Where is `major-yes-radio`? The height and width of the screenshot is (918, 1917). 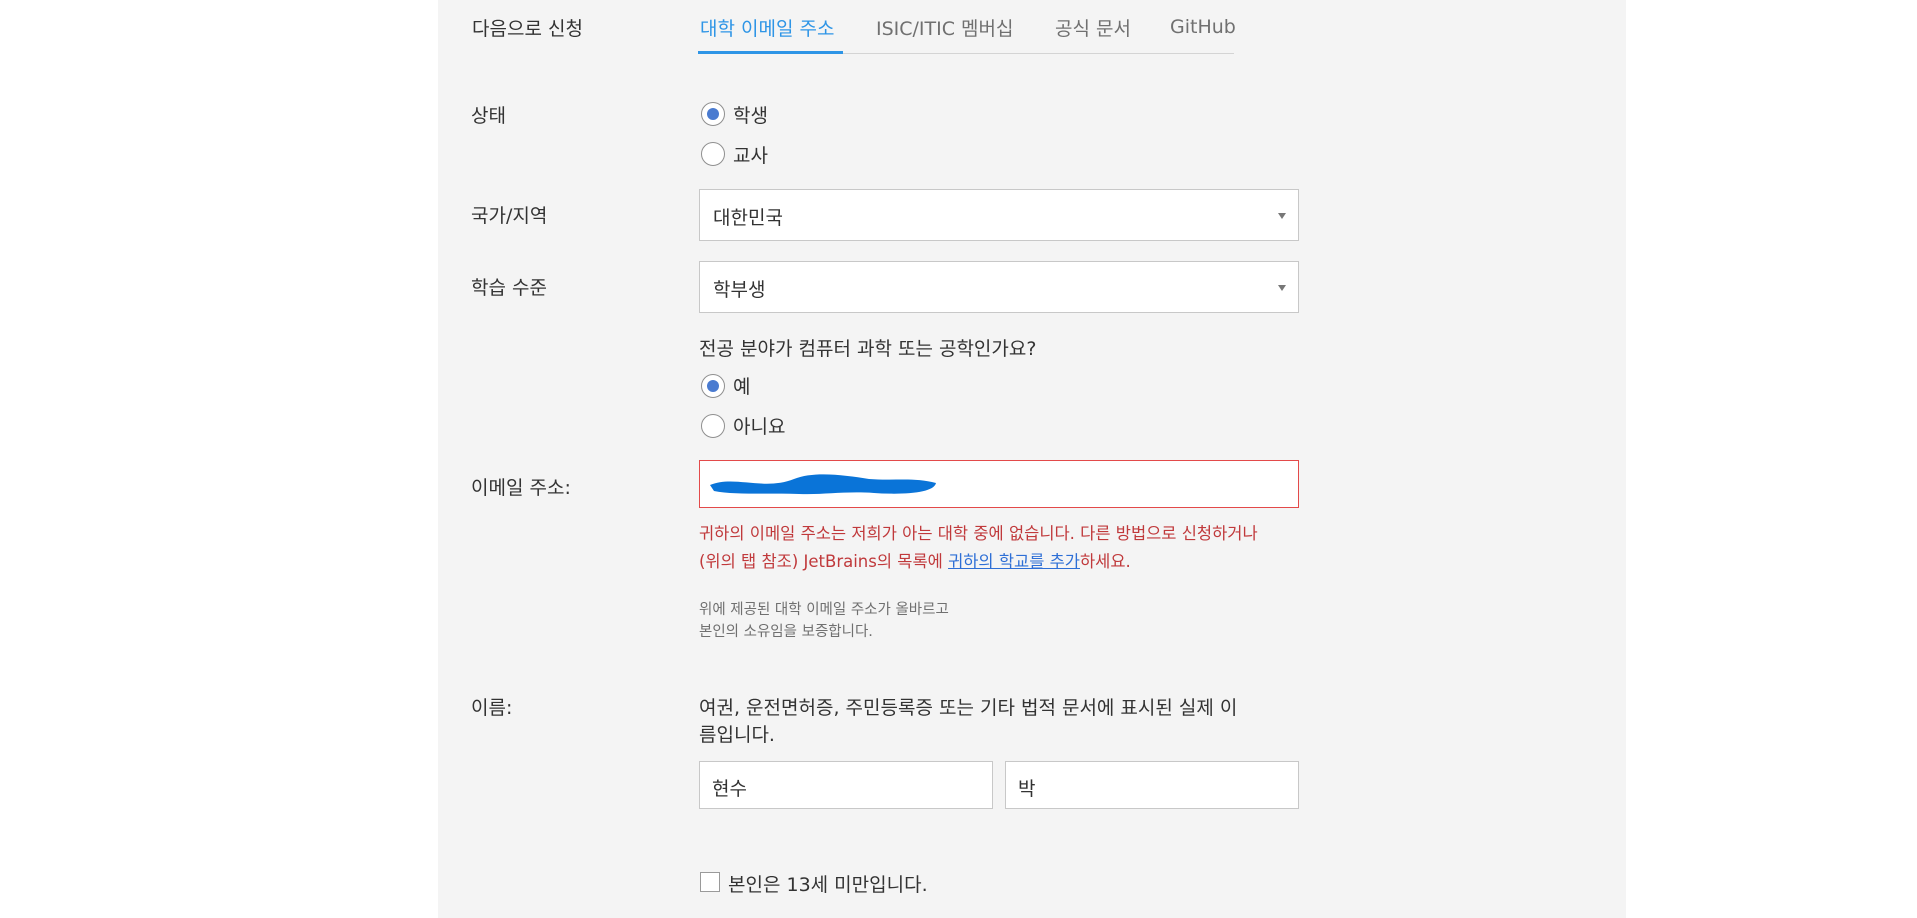
major-yes-radio is located at coordinates (713, 386).